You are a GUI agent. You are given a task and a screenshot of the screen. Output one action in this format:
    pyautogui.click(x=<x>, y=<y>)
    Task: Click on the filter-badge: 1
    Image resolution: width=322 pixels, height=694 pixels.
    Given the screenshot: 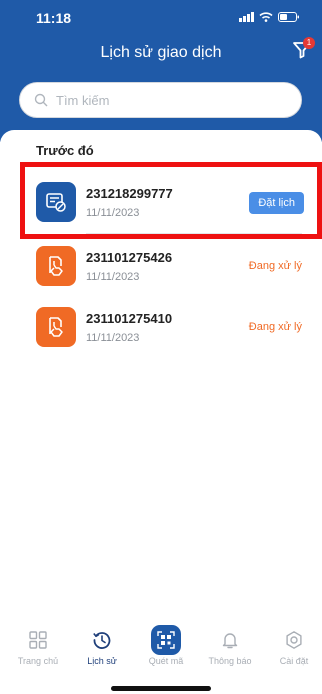 What is the action you would take?
    pyautogui.click(x=309, y=43)
    